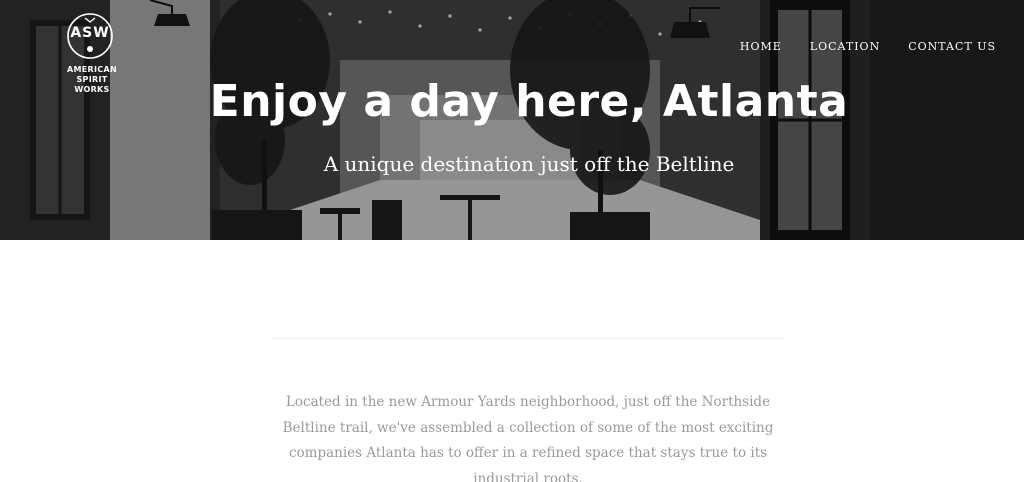 This screenshot has width=1024, height=482. Describe the element at coordinates (90, 33) in the screenshot. I see `logo-mark: ASW` at that location.